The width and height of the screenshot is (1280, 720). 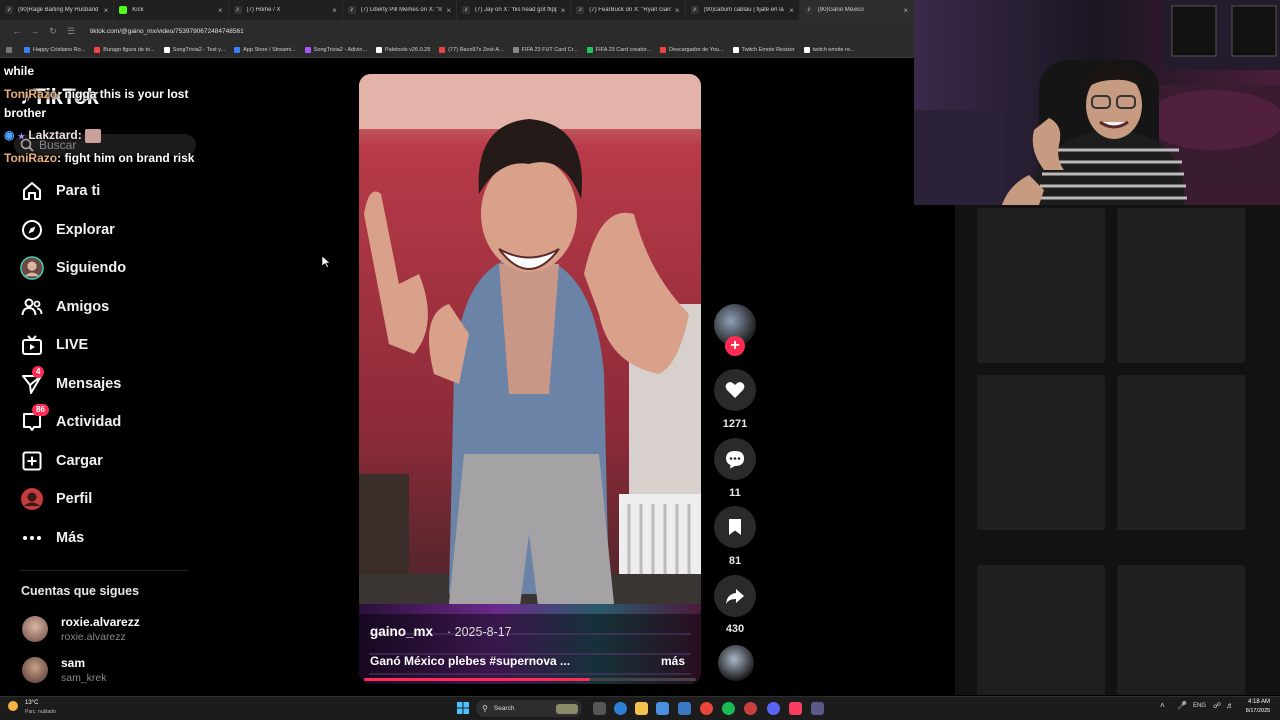 What do you see at coordinates (1182, 705) in the screenshot?
I see `microphone-icon: 🎤` at bounding box center [1182, 705].